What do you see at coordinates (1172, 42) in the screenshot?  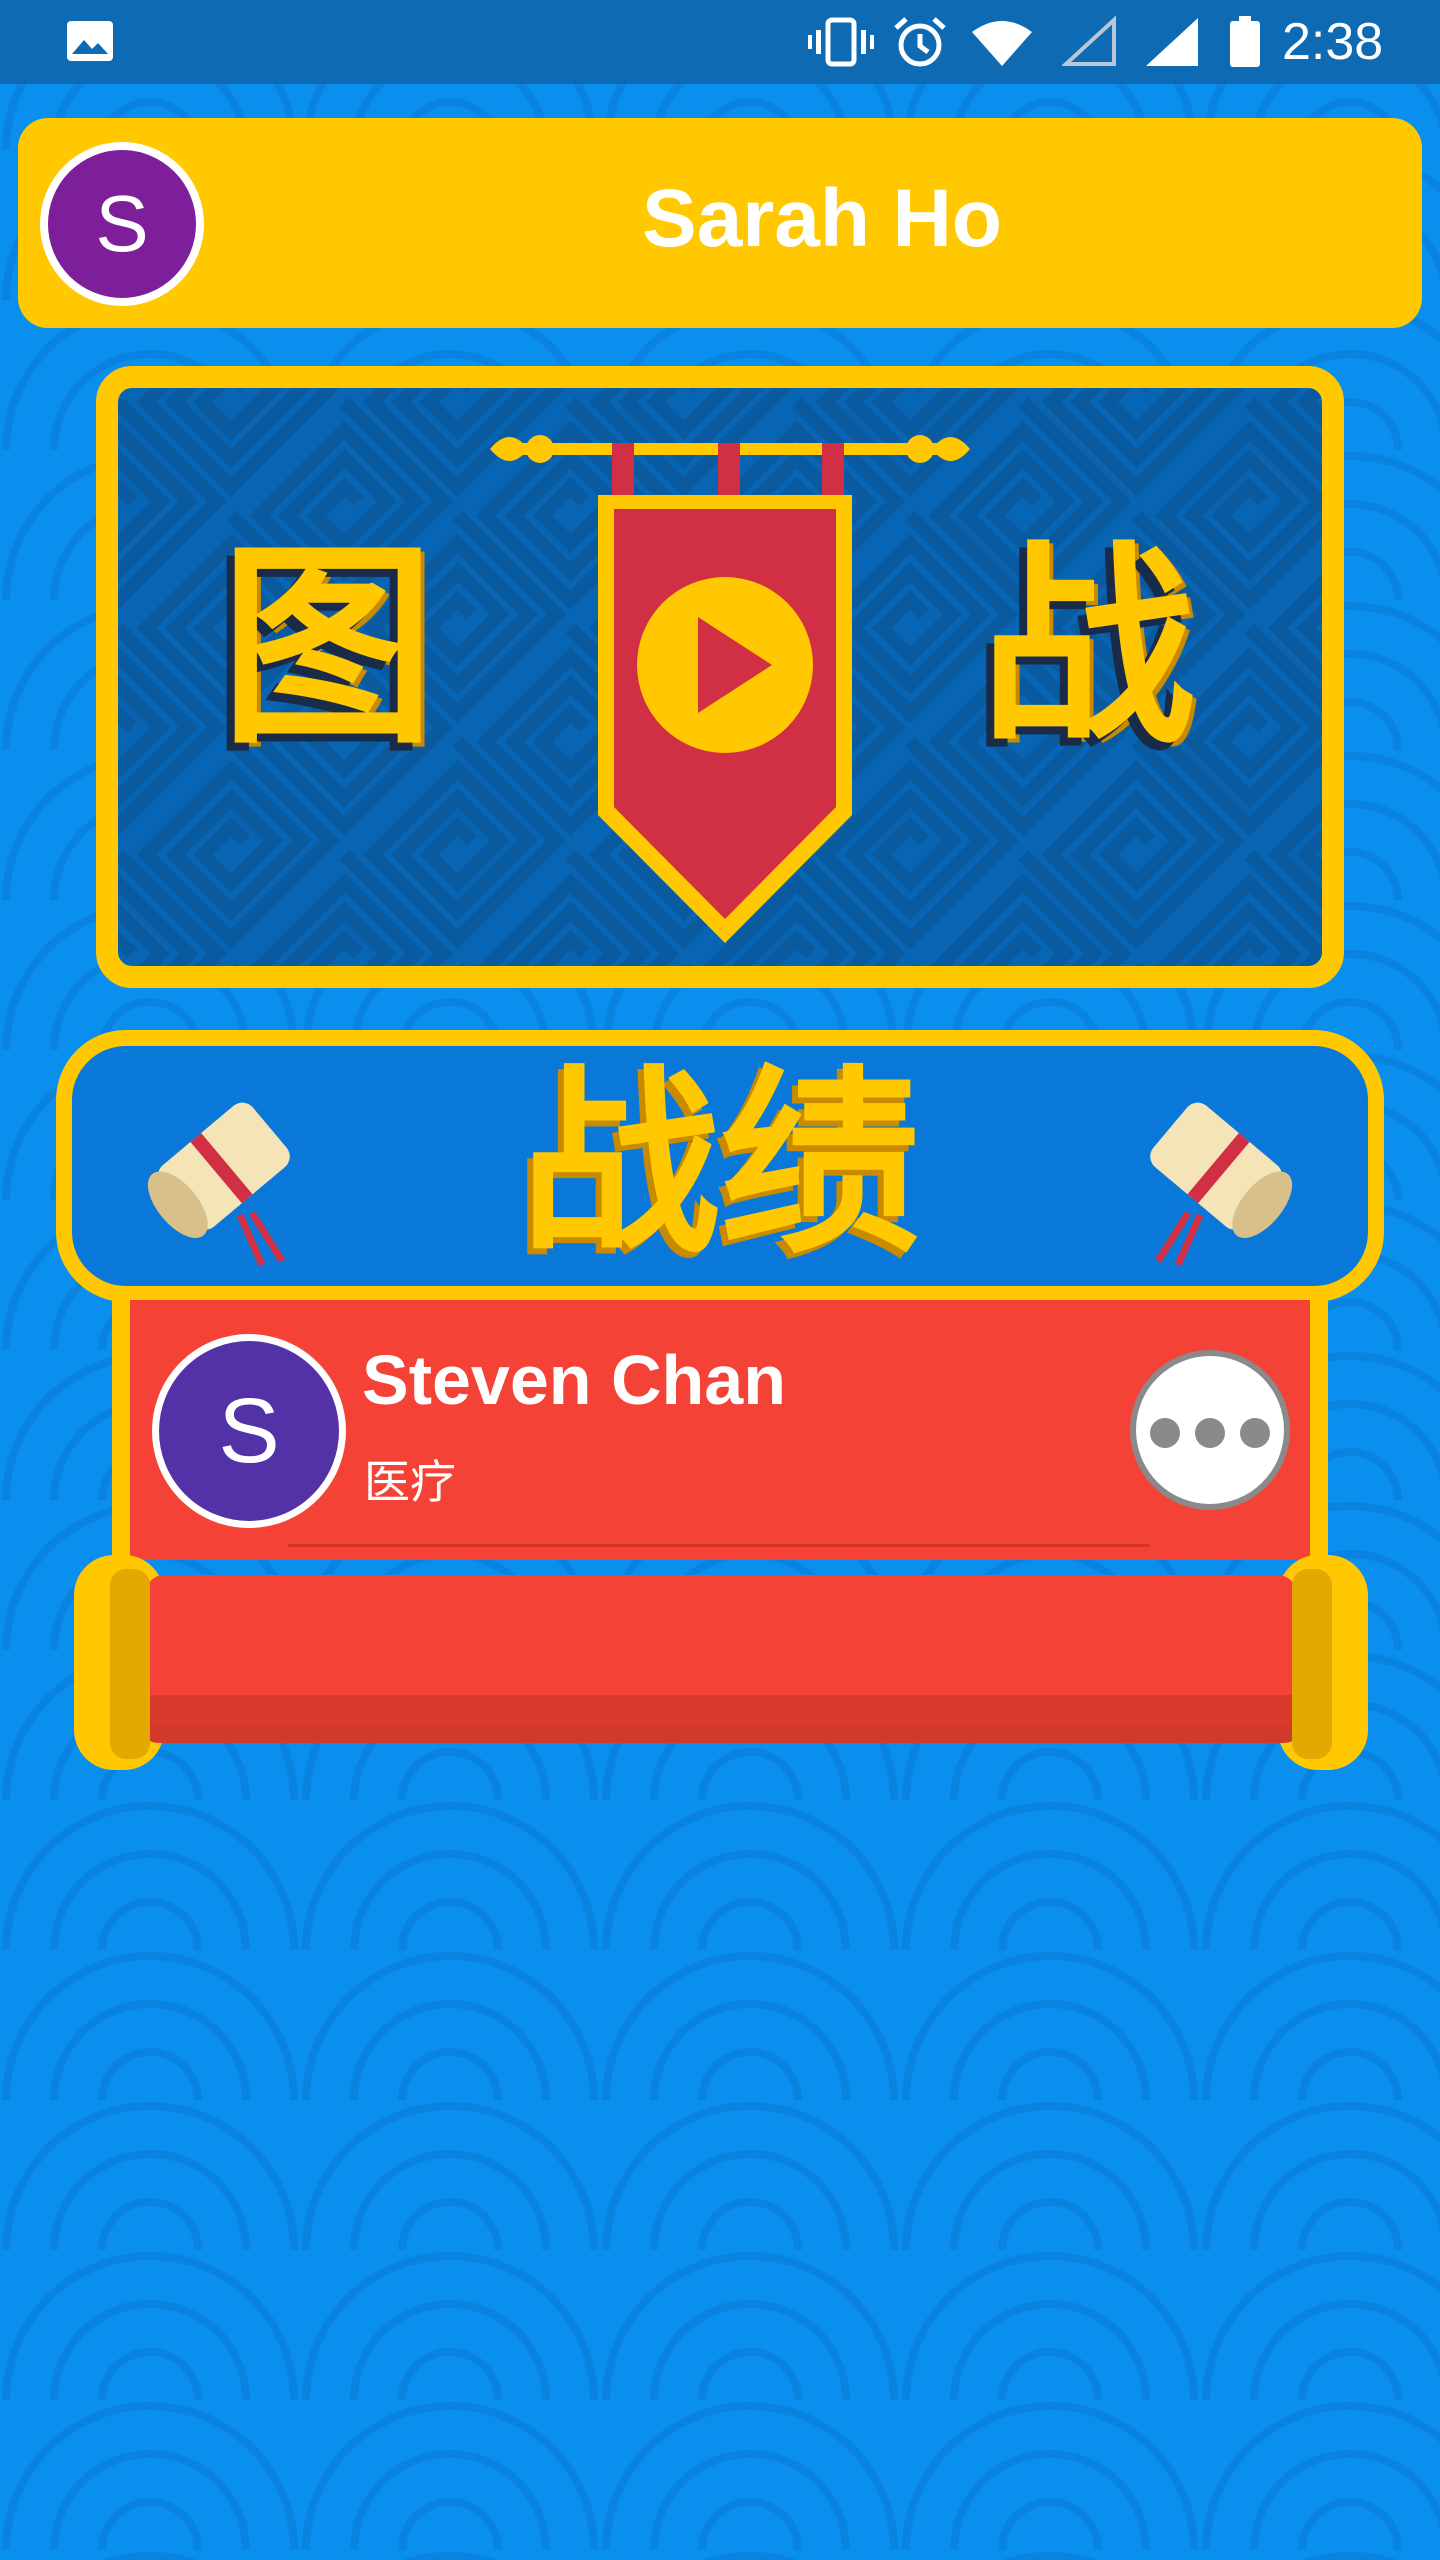 I see `signal-icon` at bounding box center [1172, 42].